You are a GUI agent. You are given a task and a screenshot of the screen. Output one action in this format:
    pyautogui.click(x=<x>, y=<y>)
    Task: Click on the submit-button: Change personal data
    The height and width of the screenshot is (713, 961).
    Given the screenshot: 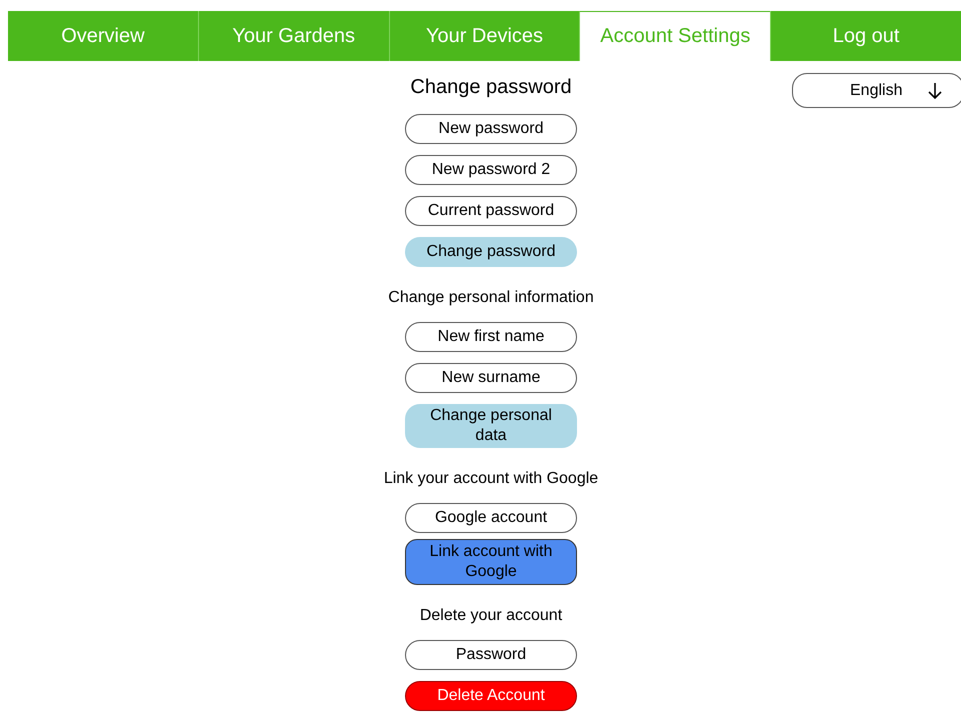 What is the action you would take?
    pyautogui.click(x=491, y=426)
    